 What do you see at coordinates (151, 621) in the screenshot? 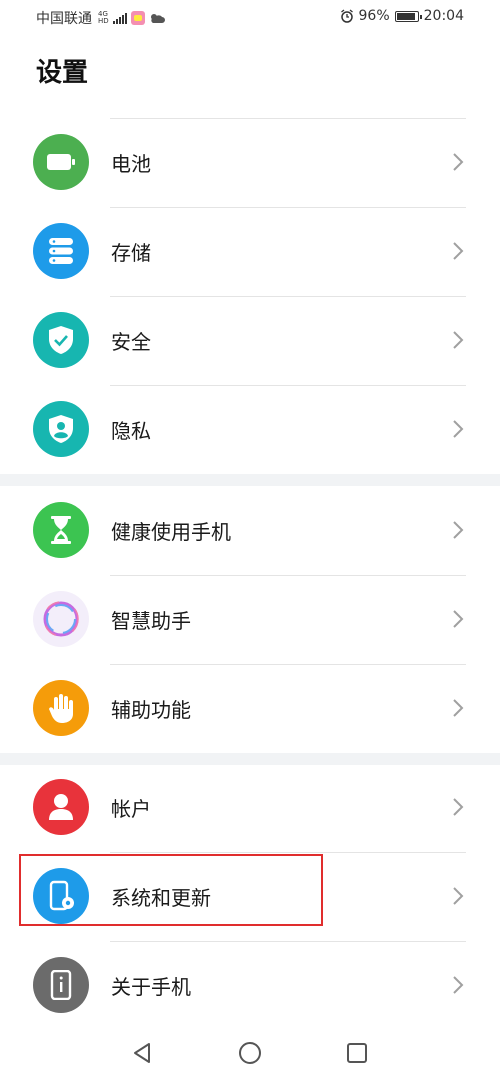
I see `settings-item-label: 智慧助手` at bounding box center [151, 621].